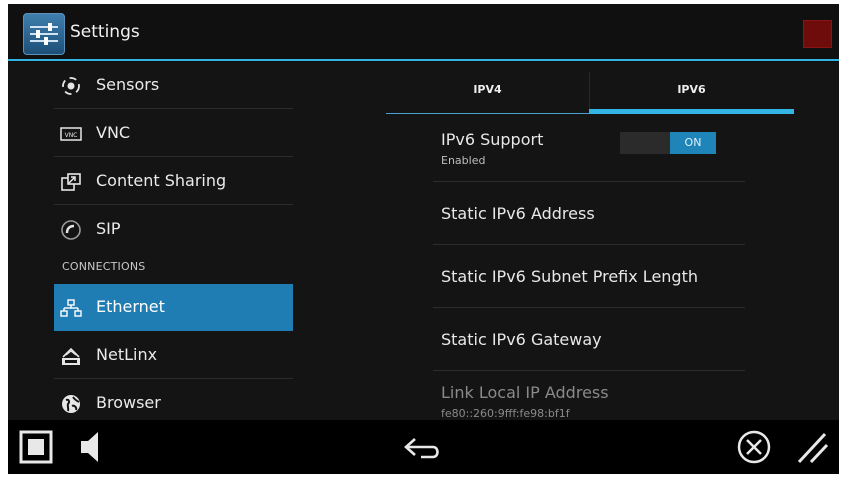 This screenshot has width=847, height=479. Describe the element at coordinates (518, 213) in the screenshot. I see `setting-title: Static IPv6 Address` at that location.